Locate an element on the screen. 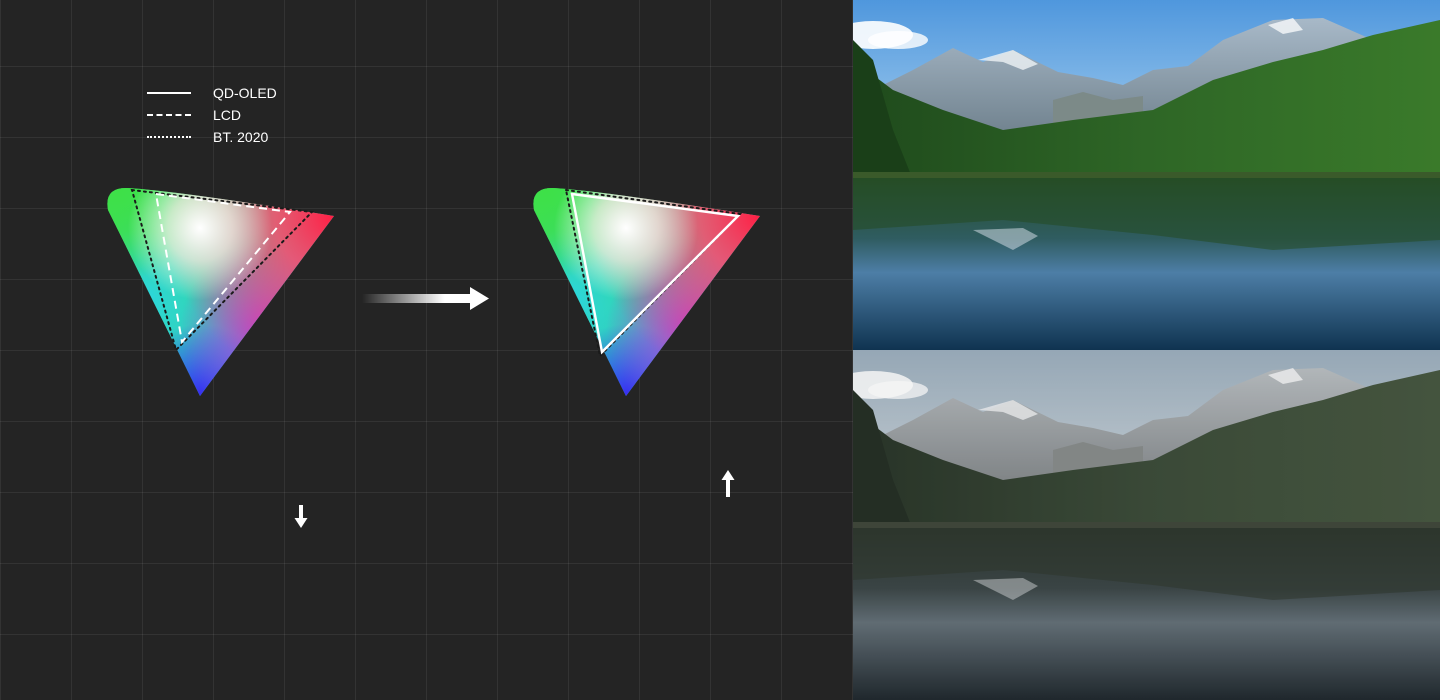  arrow-right-icon is located at coordinates (425, 298).